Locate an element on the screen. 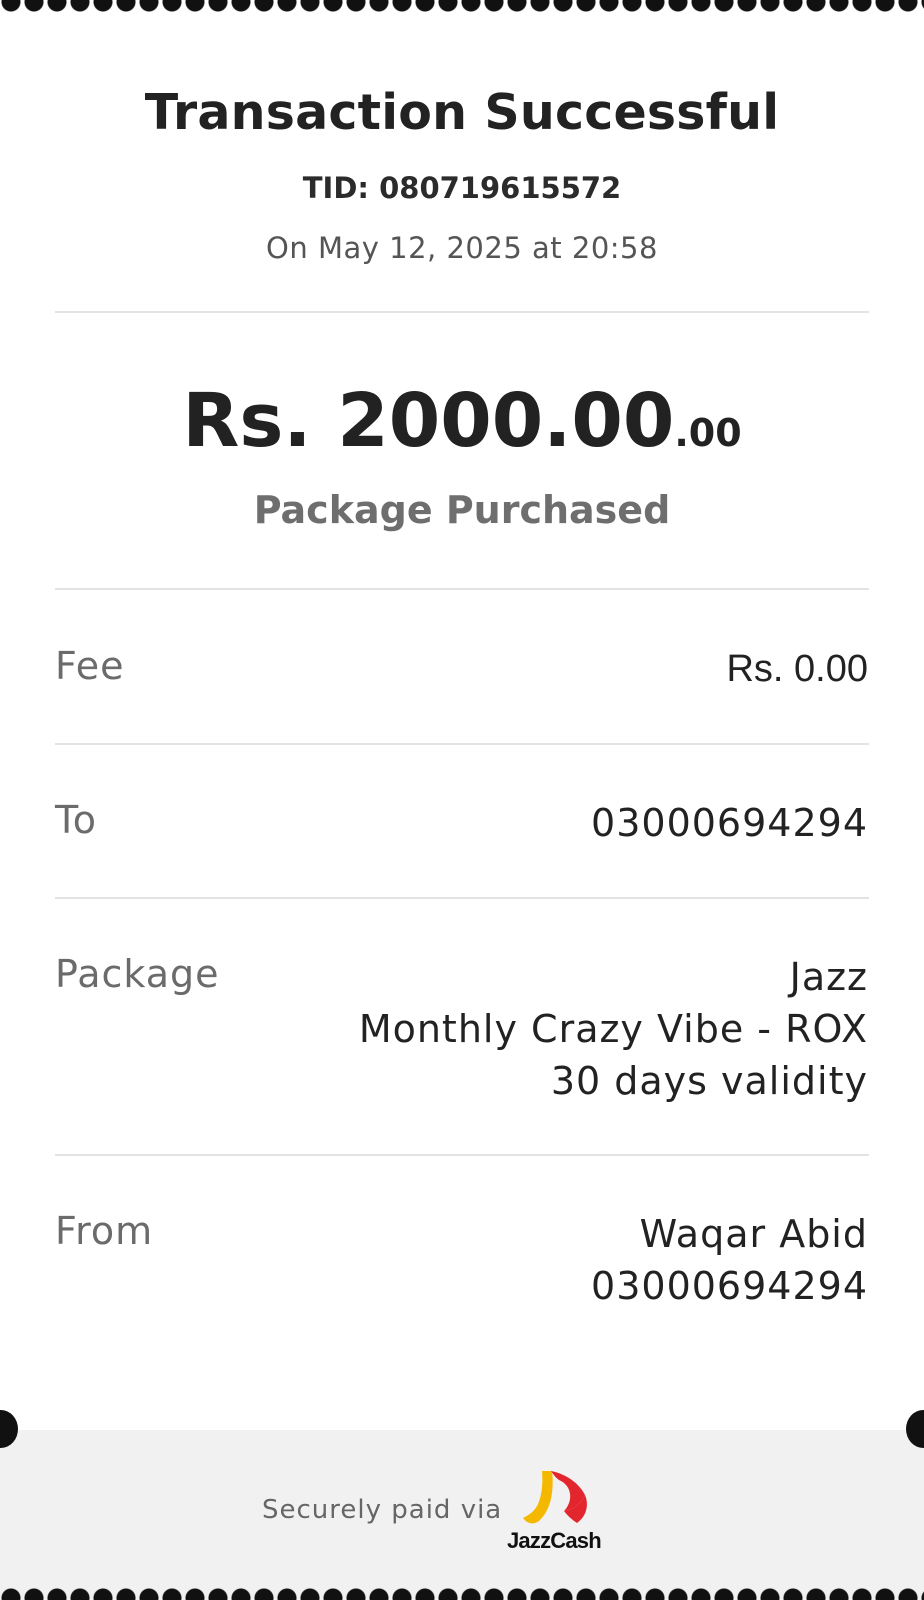  transaction-id: TID: 080719615572 is located at coordinates (462, 188).